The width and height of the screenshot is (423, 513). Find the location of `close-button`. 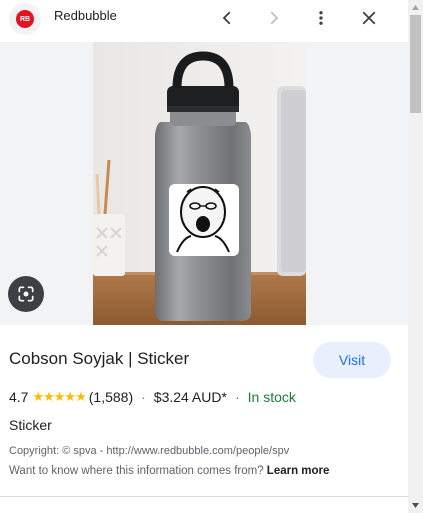

close-button is located at coordinates (369, 18).